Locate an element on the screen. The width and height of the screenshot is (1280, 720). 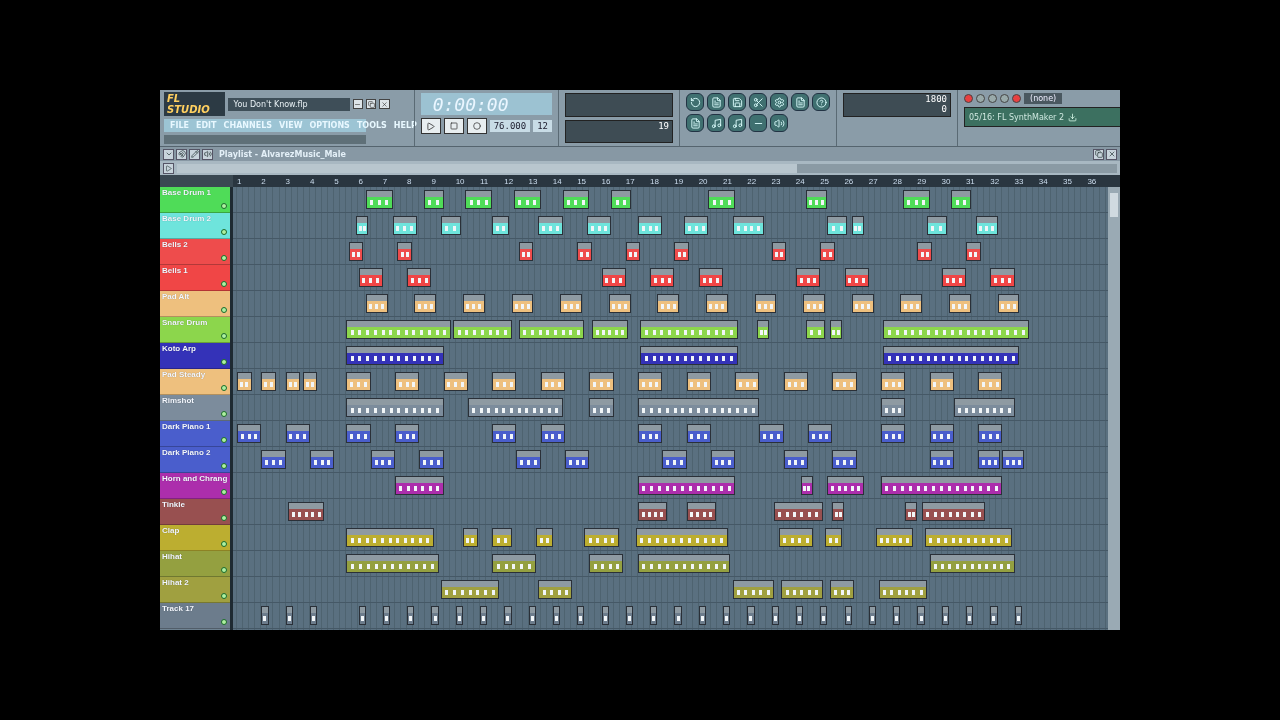
restore-button is located at coordinates (371, 104).